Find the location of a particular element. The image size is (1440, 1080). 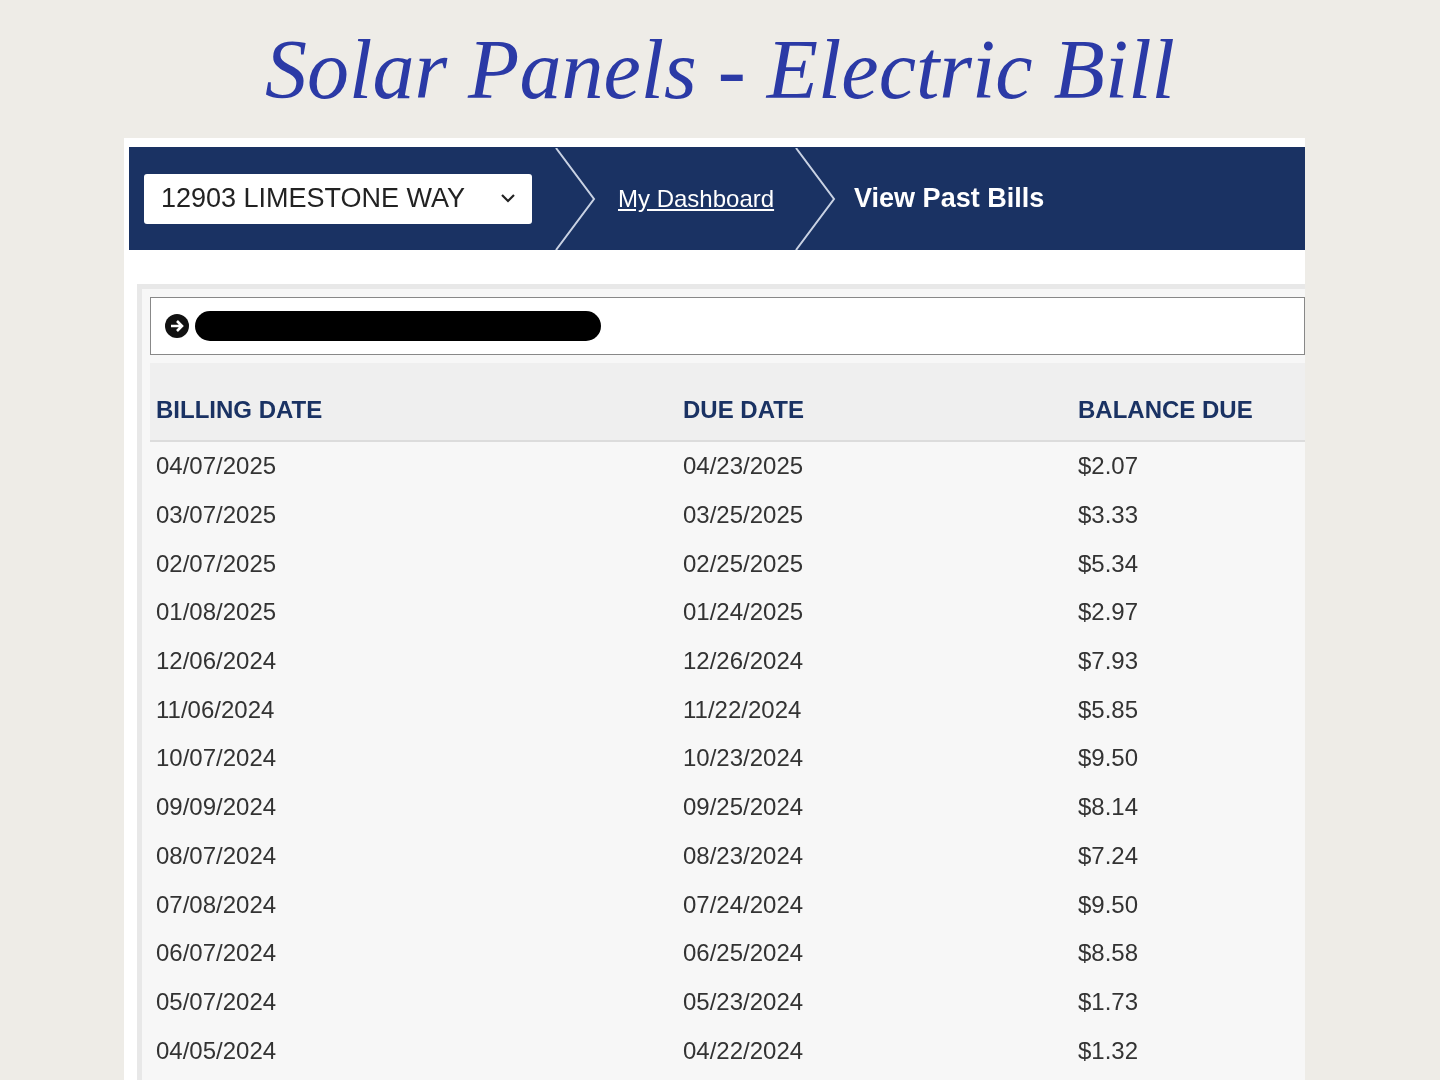

table-cell: 11/06/2024 is located at coordinates (215, 709).